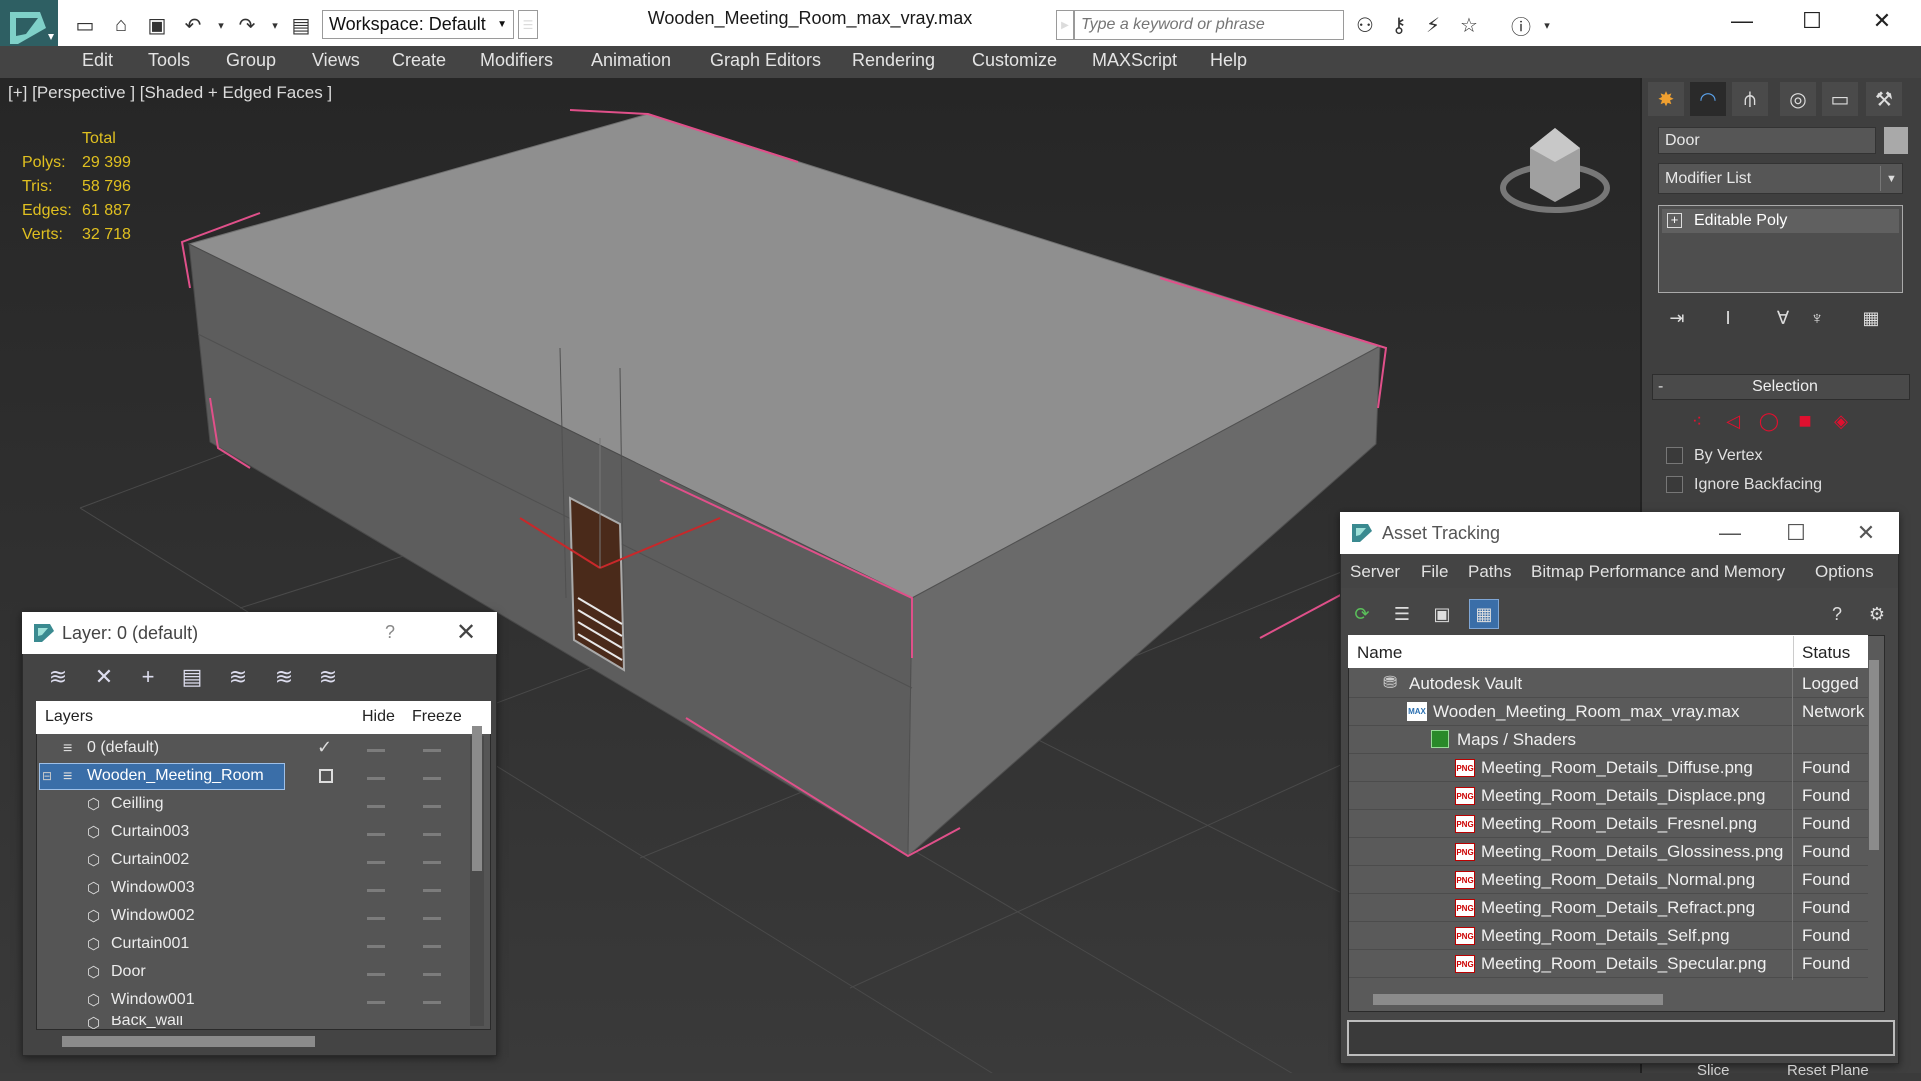 The width and height of the screenshot is (1921, 1081). I want to click on by-vertex-checkbox, so click(1674, 455).